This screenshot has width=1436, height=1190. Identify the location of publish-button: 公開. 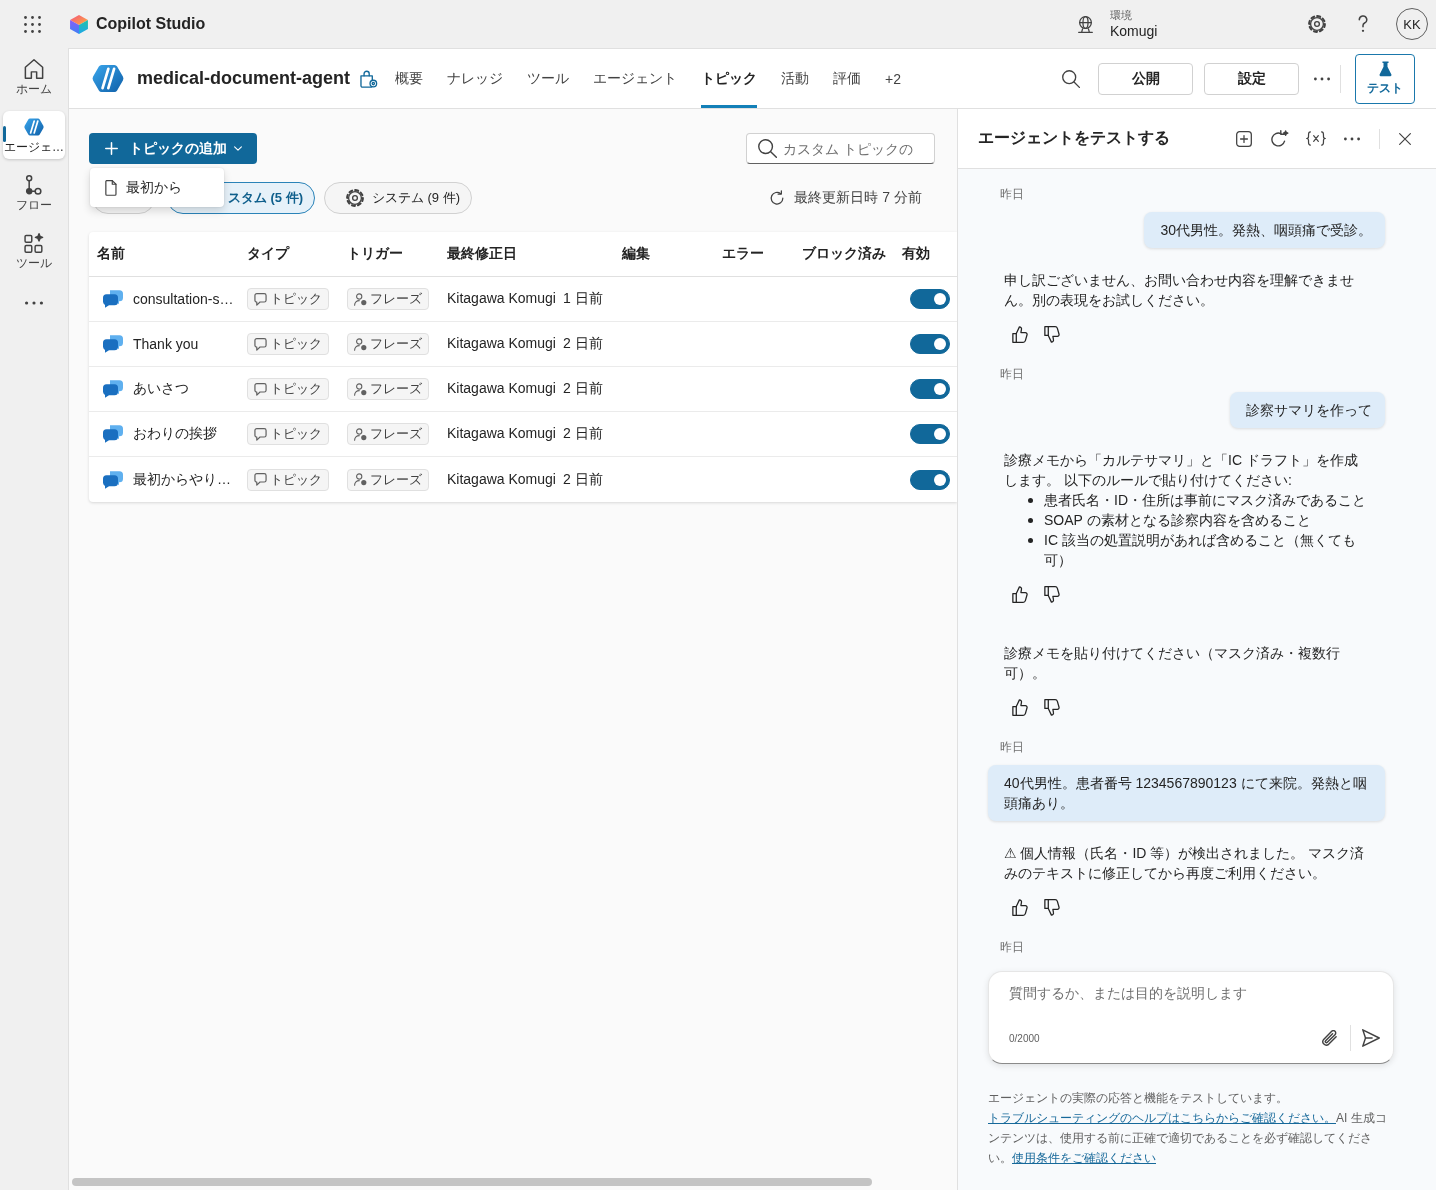
(1145, 78).